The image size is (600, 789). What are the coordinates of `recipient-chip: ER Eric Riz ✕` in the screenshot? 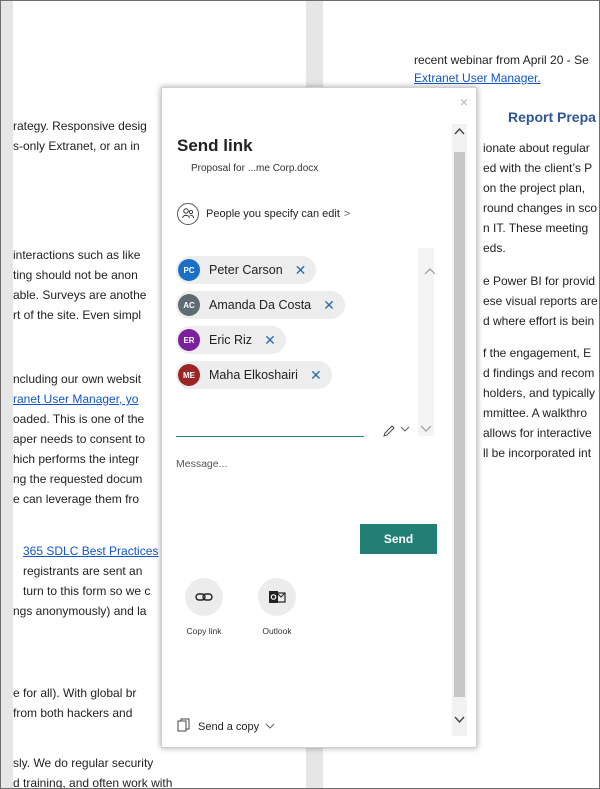 It's located at (231, 340).